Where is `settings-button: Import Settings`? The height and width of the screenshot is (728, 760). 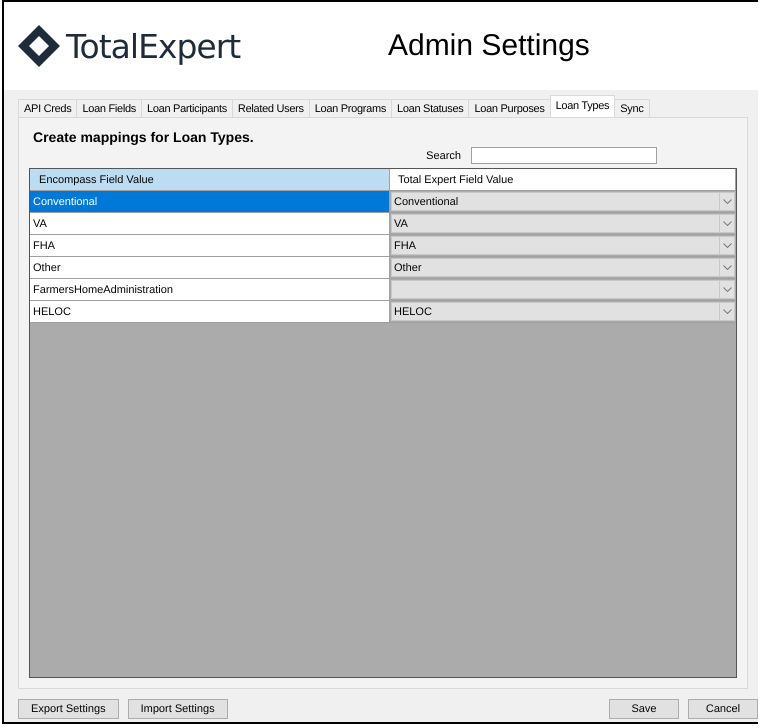 settings-button: Import Settings is located at coordinates (178, 709).